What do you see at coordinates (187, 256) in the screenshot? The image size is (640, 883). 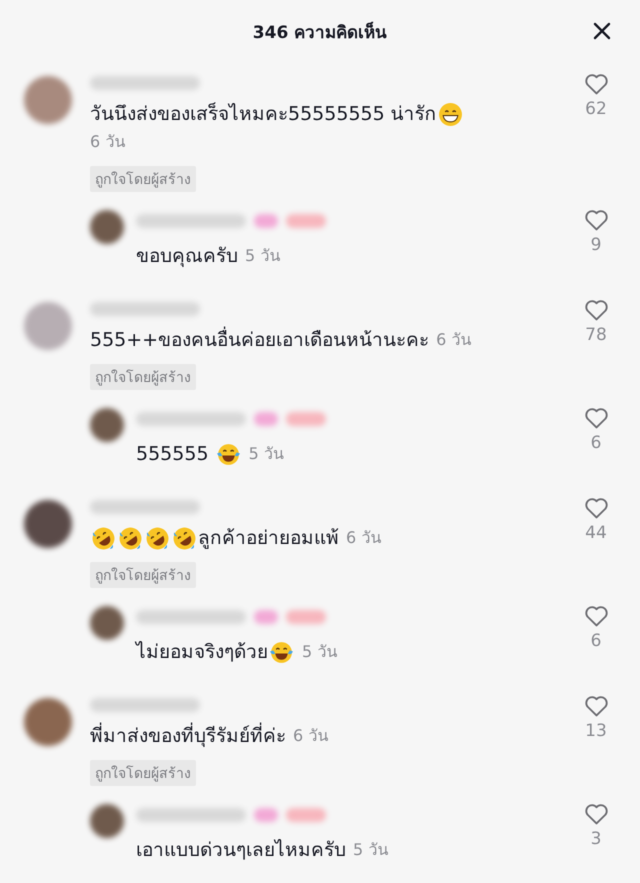 I see `reply-text: ขอบคุณครับ` at bounding box center [187, 256].